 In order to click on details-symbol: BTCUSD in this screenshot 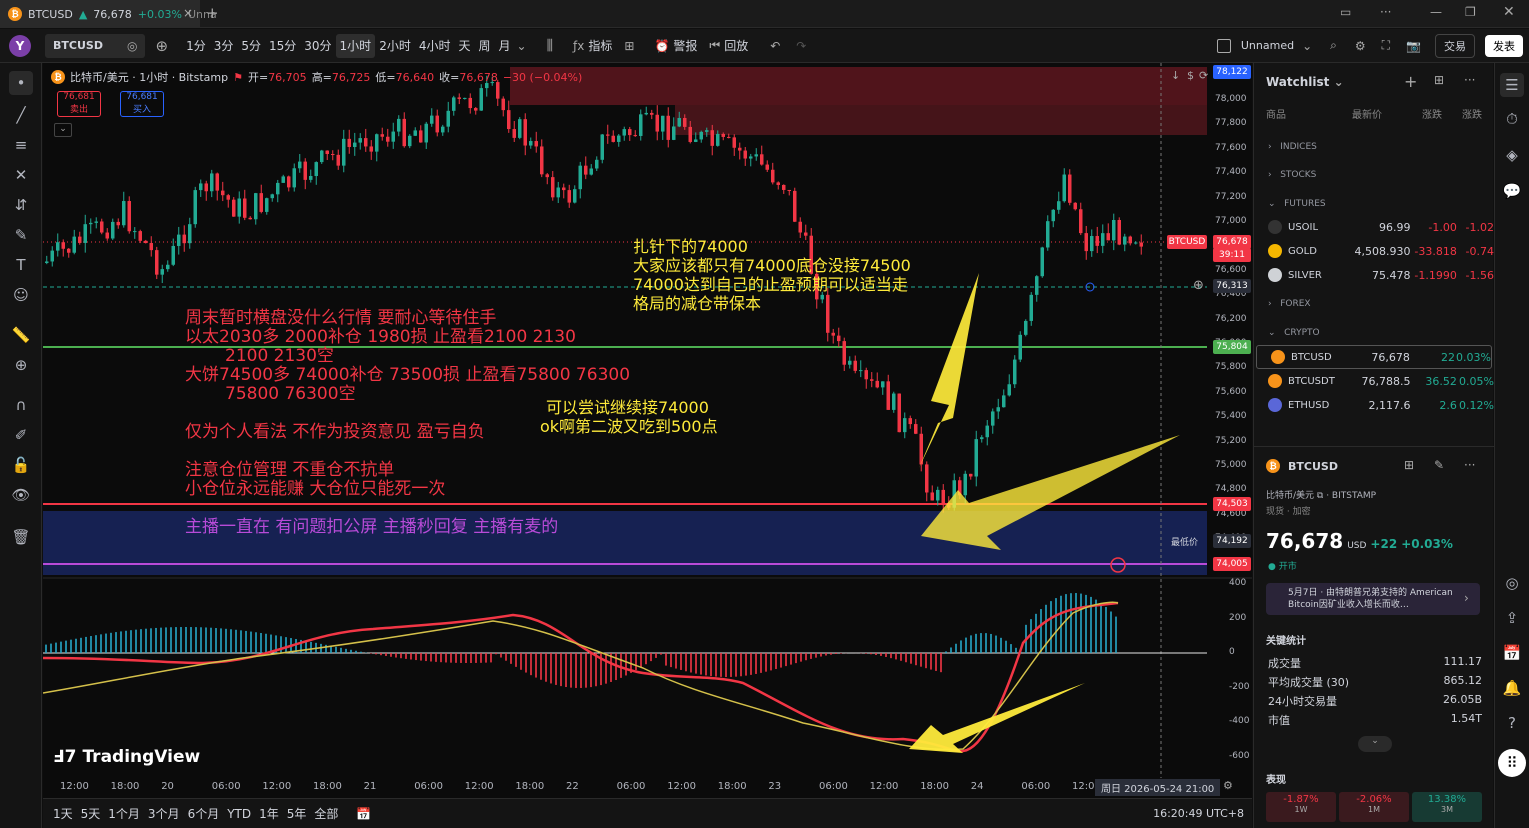, I will do `click(1313, 466)`.